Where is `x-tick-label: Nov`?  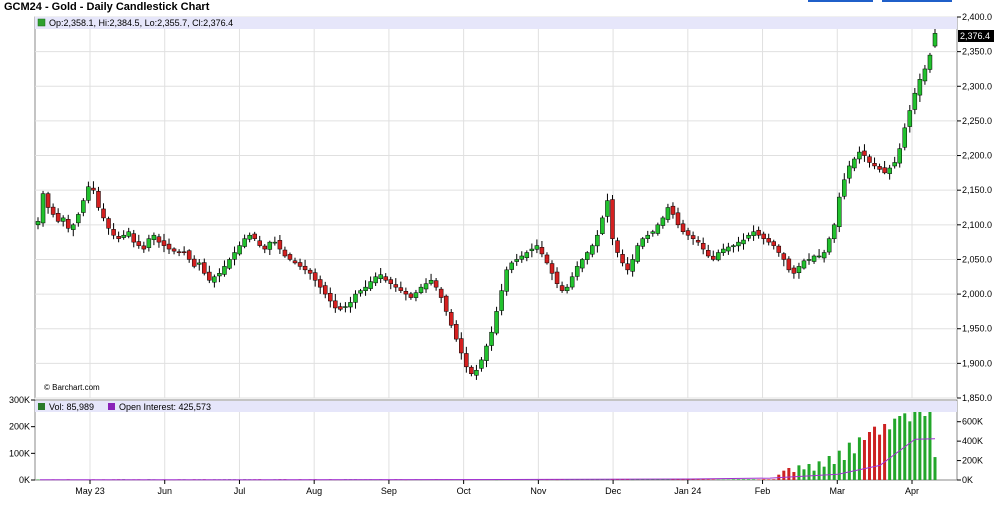 x-tick-label: Nov is located at coordinates (538, 491).